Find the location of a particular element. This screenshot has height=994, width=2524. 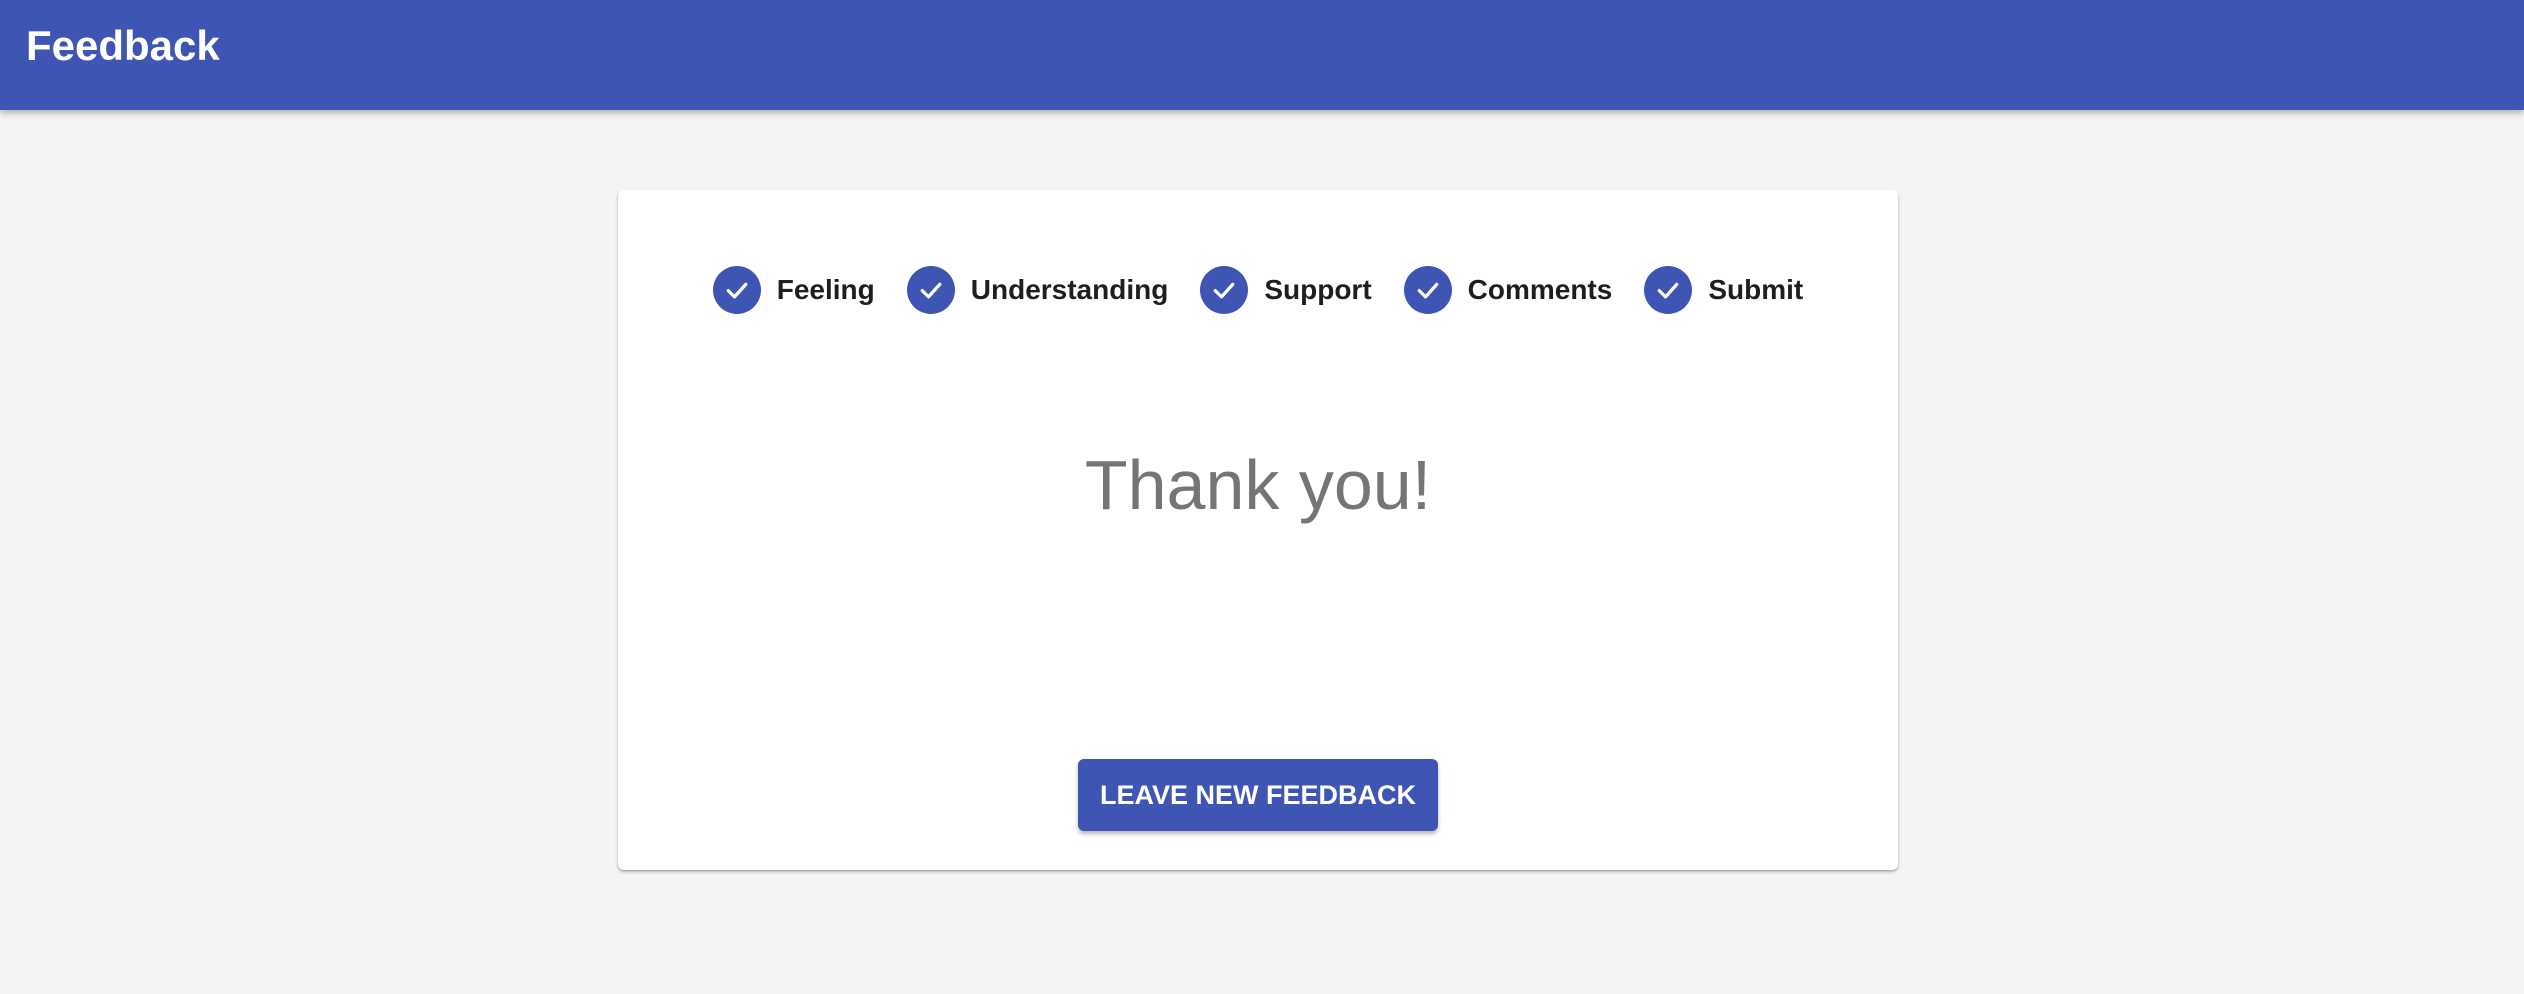

step-understanding: Understanding is located at coordinates (1037, 290).